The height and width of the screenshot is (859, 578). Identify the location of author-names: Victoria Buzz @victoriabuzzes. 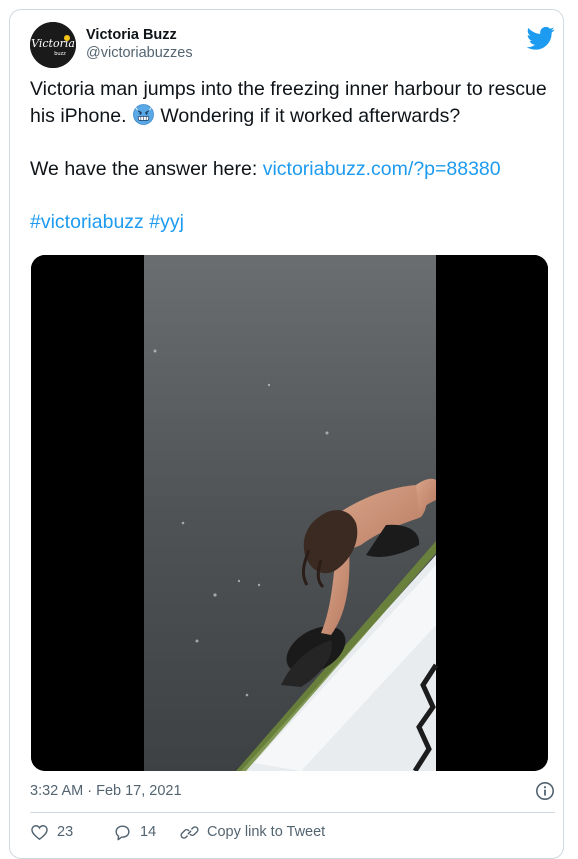
(139, 44).